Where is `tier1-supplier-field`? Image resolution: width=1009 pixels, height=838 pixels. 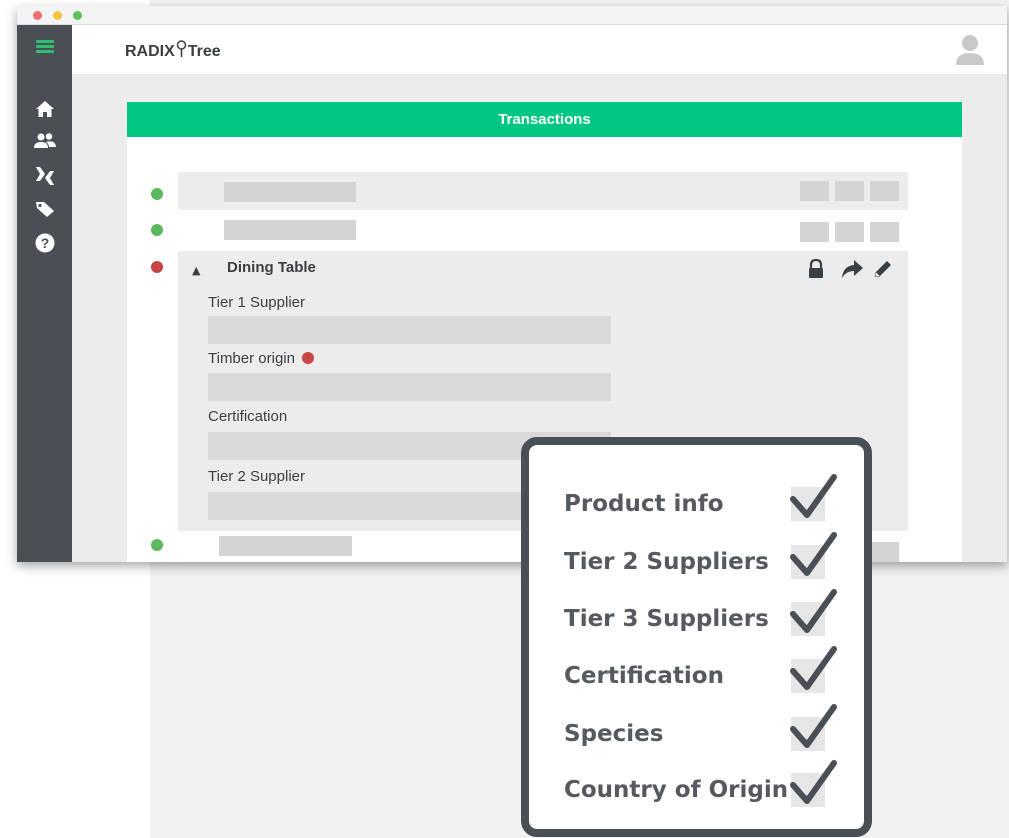
tier1-supplier-field is located at coordinates (409, 330).